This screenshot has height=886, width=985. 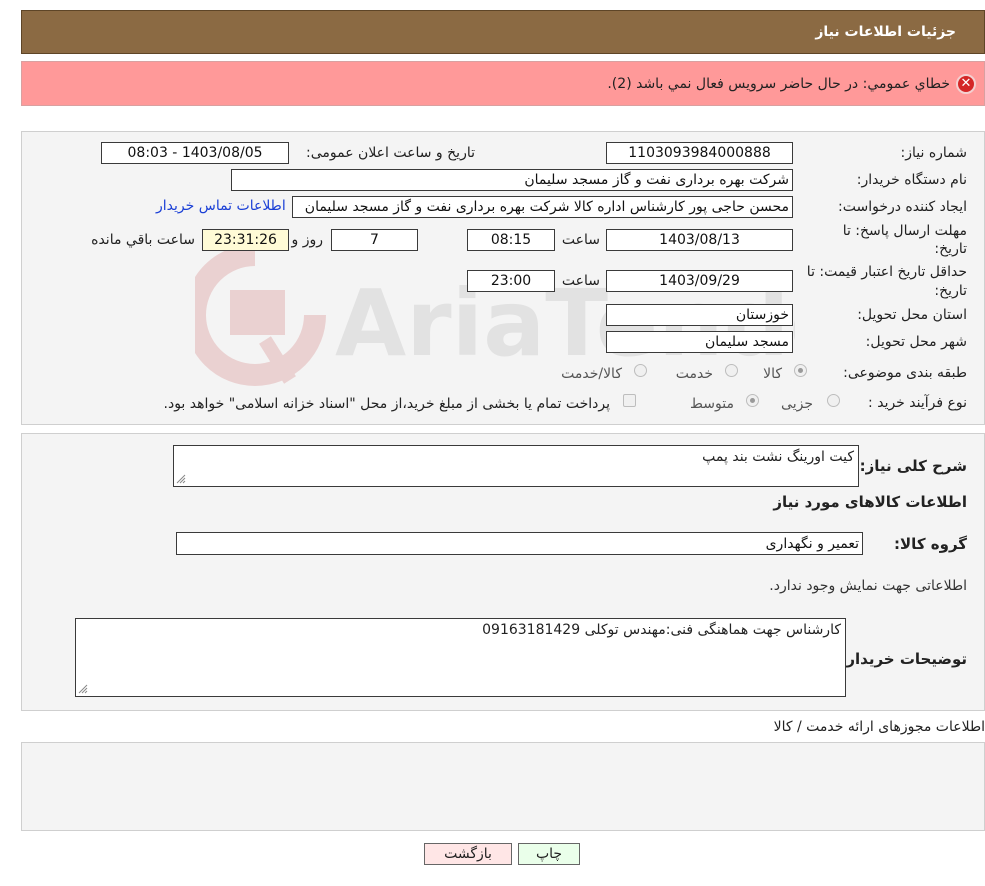 I want to click on category-radio-goods-service, so click(x=640, y=370).